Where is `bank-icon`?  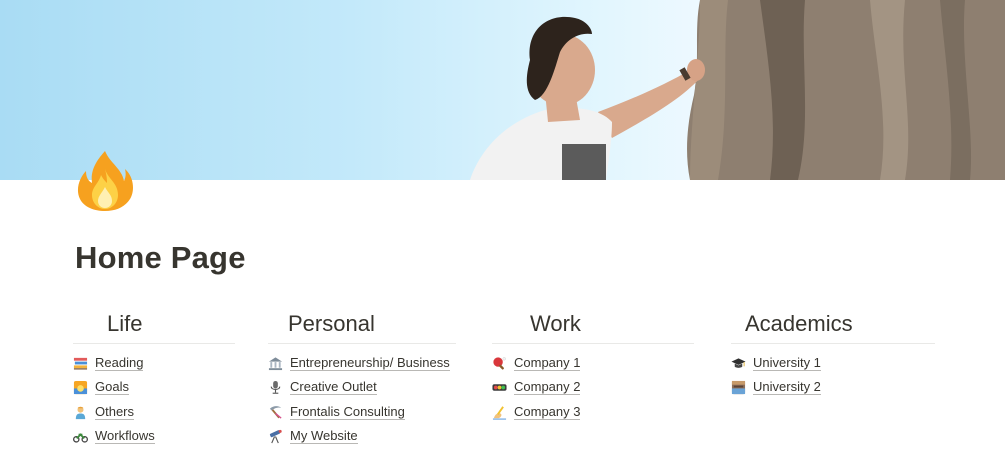
bank-icon is located at coordinates (275, 363).